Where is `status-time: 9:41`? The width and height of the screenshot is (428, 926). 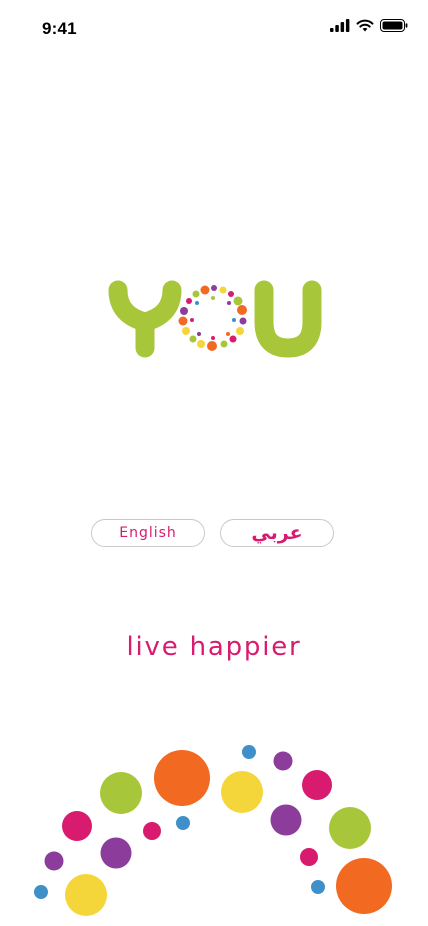
status-time: 9:41 is located at coordinates (59, 28).